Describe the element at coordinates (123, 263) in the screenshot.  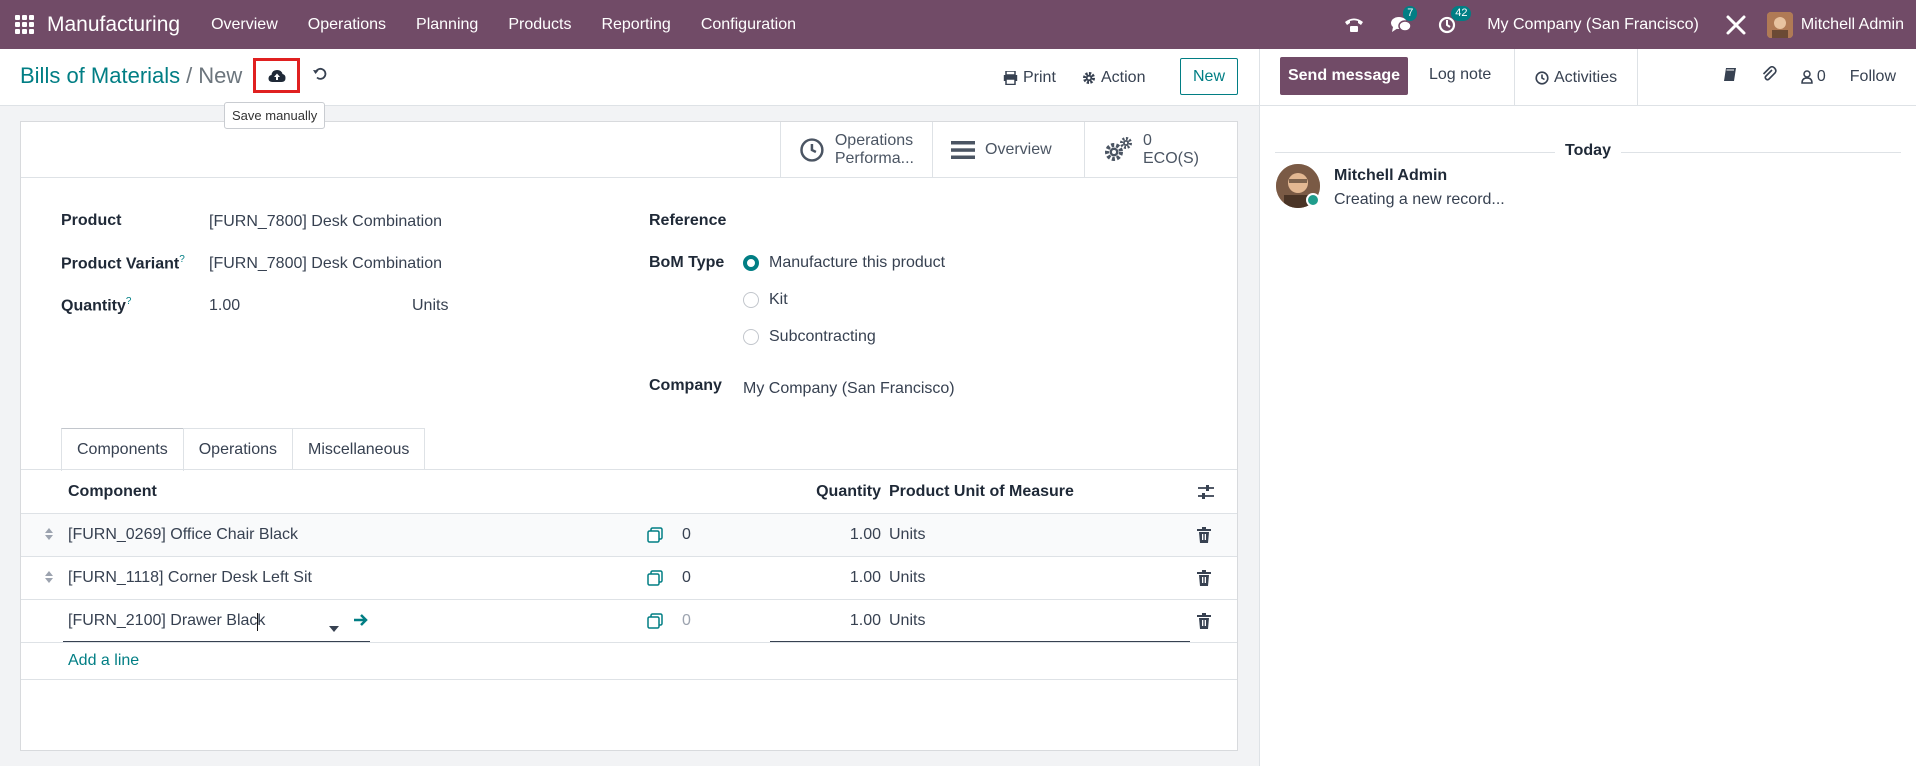
I see `product-variant-label: Product Variant?` at that location.